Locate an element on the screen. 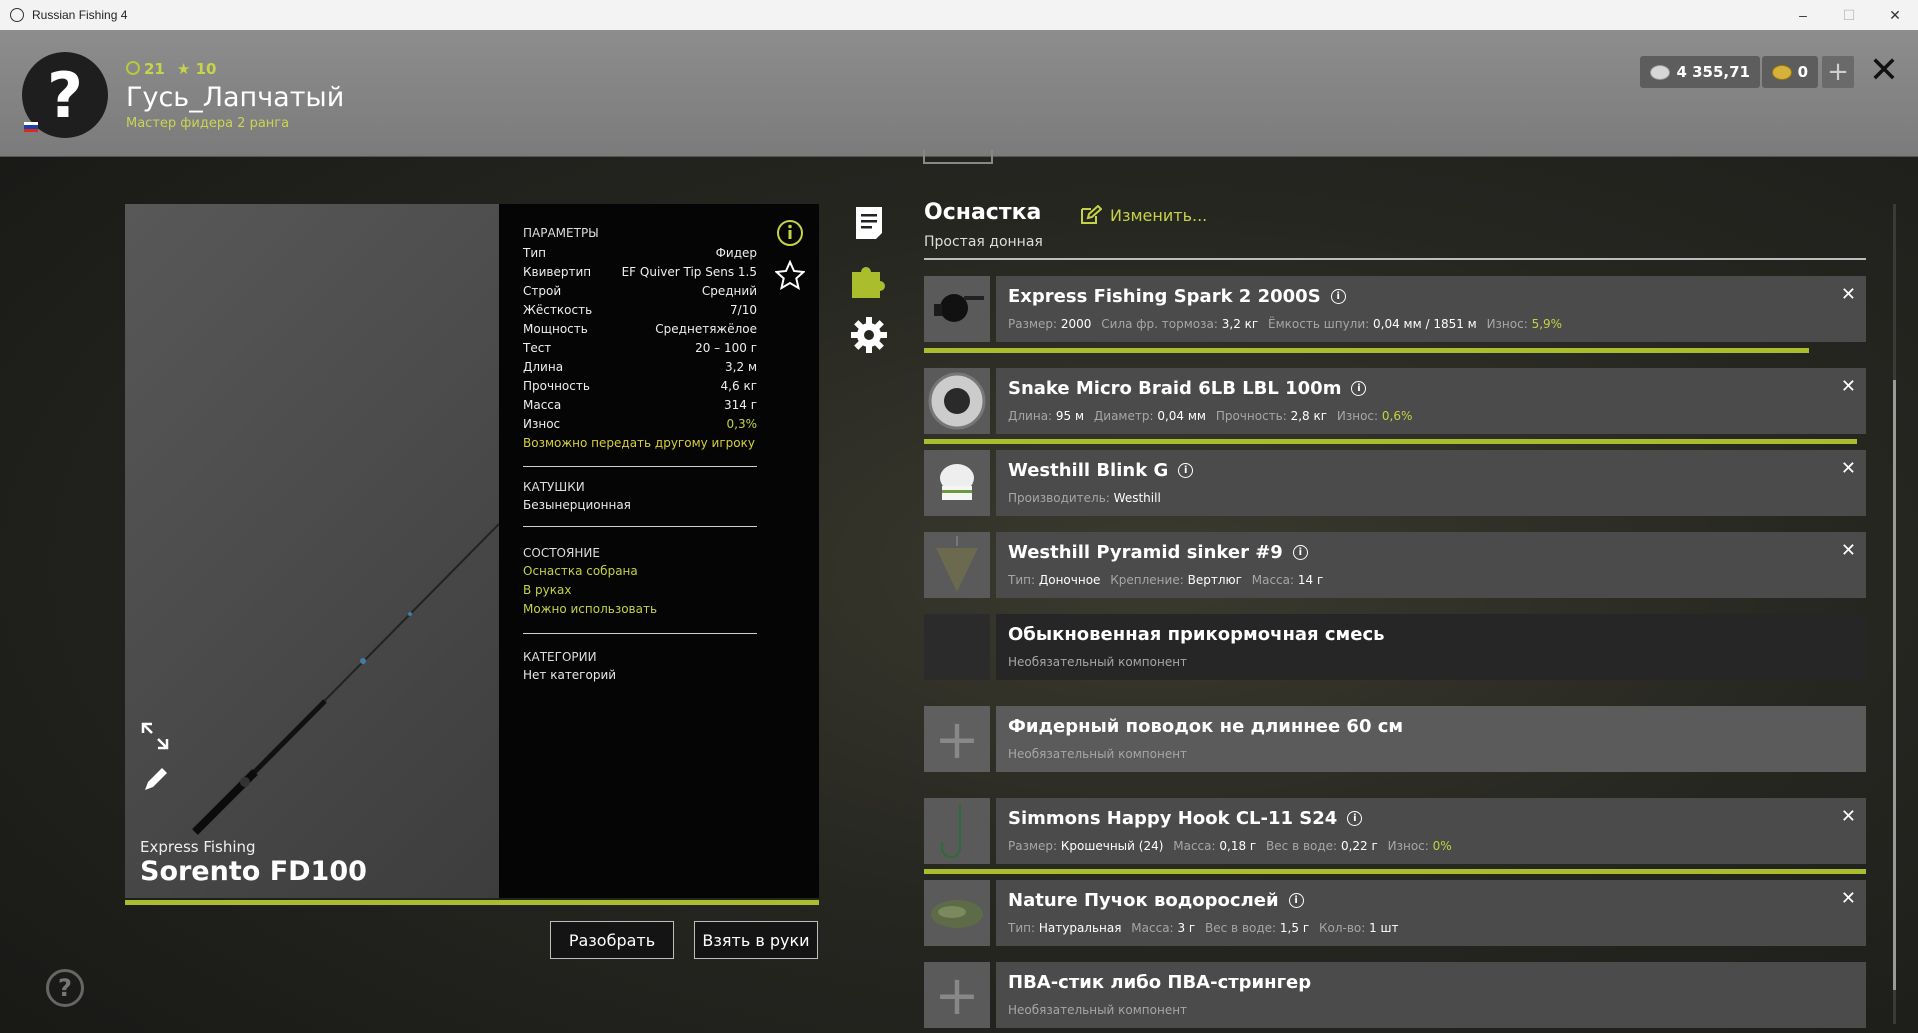 The width and height of the screenshot is (1918, 1033). param-value: 20 – 100 г is located at coordinates (726, 348).